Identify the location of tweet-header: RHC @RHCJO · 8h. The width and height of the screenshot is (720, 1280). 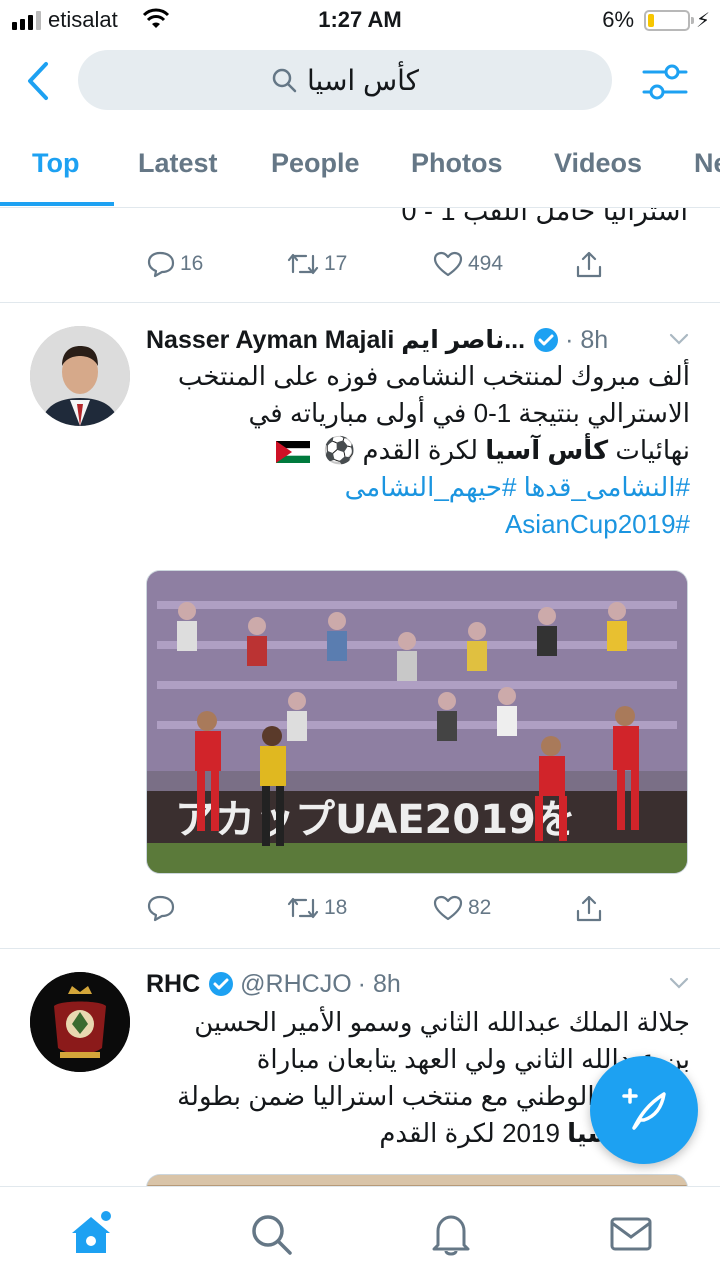
(419, 984).